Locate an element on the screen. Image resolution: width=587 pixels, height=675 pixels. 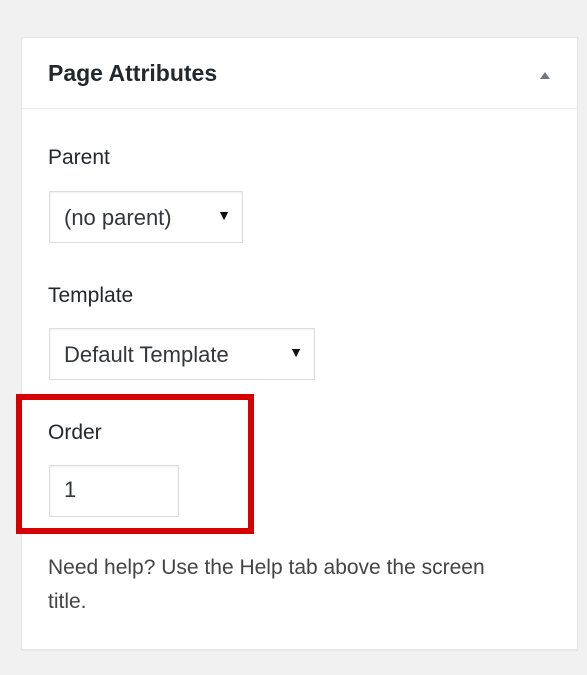
collapse-toggle-button is located at coordinates (545, 75).